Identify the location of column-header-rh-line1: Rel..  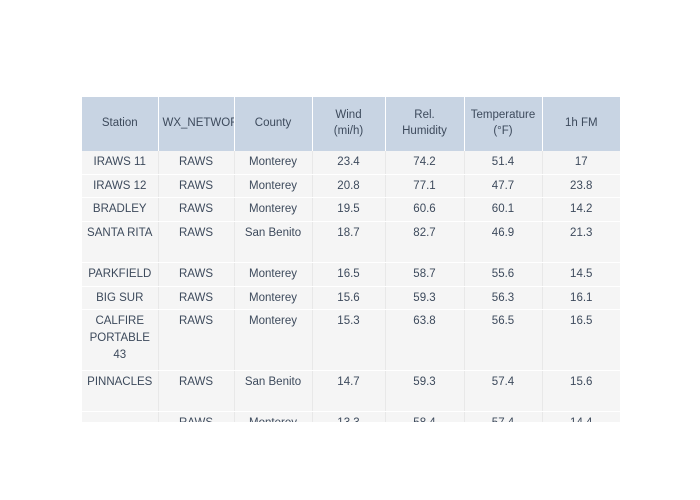
(424, 115).